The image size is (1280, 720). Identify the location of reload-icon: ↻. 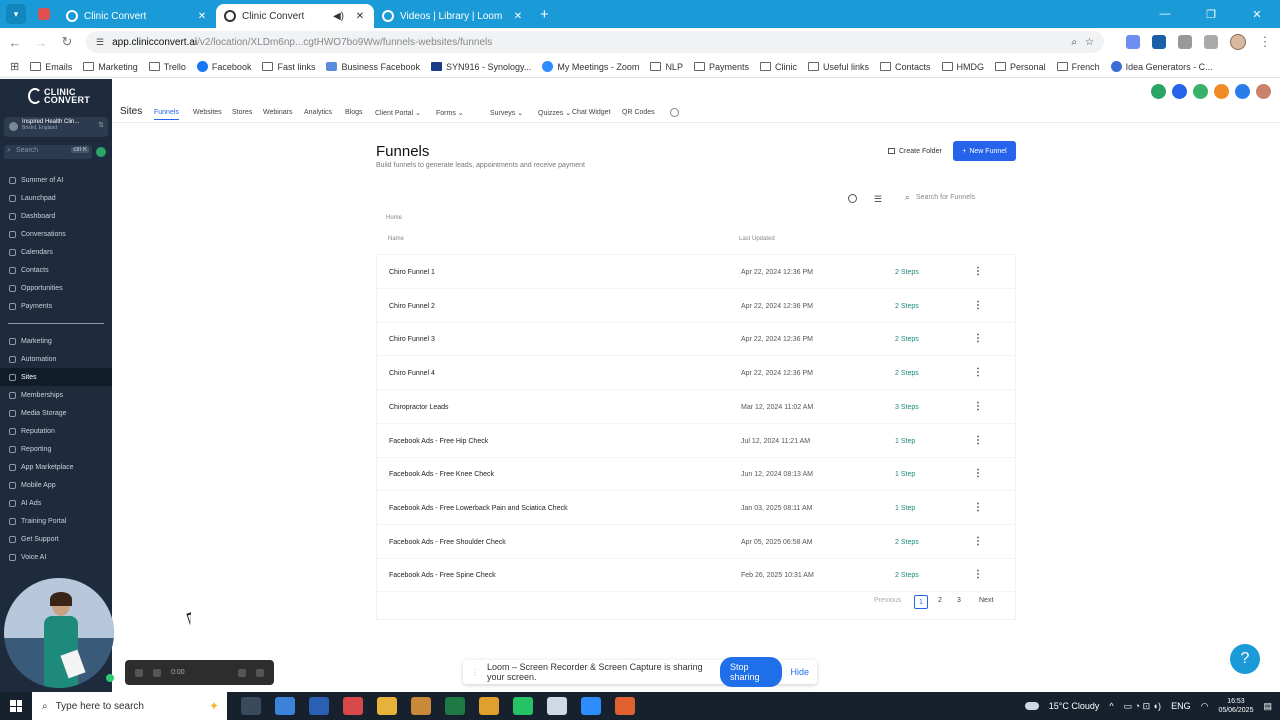
(67, 42).